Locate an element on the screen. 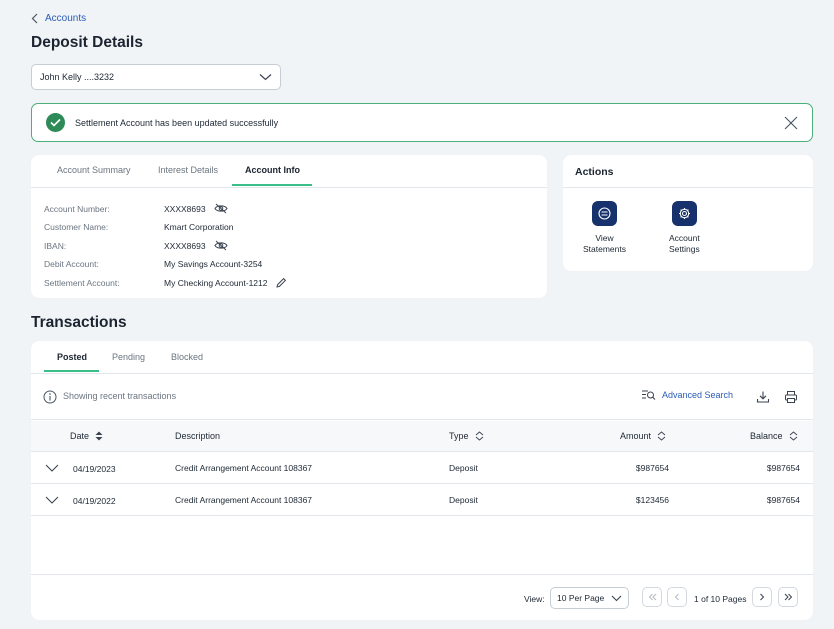 This screenshot has height=629, width=834. actions-card: Actions View Statements Account Settings is located at coordinates (688, 213).